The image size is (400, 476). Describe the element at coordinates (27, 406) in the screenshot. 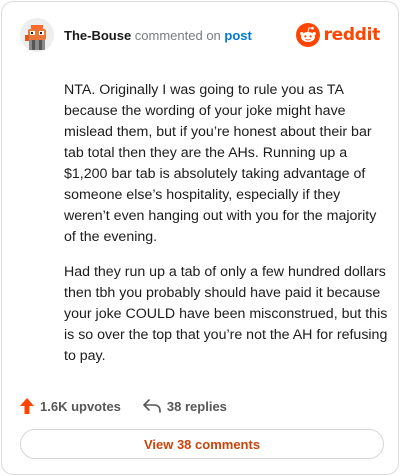

I see `upvote-arrow-icon` at that location.